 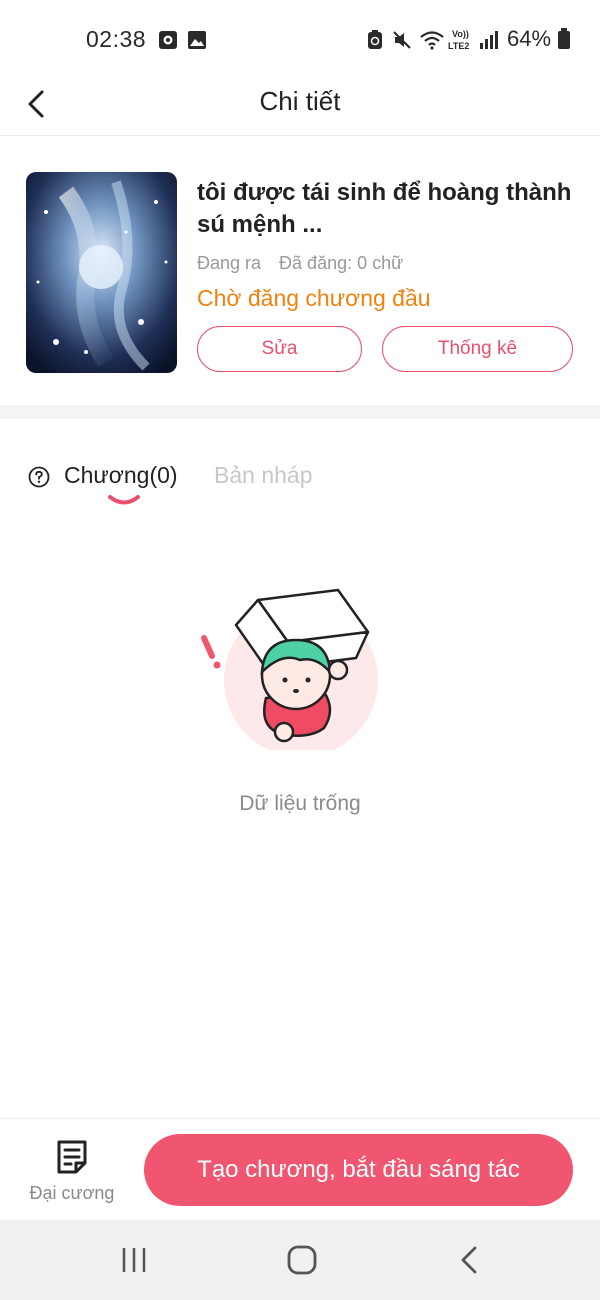 I want to click on question-circle-icon, so click(x=39, y=477).